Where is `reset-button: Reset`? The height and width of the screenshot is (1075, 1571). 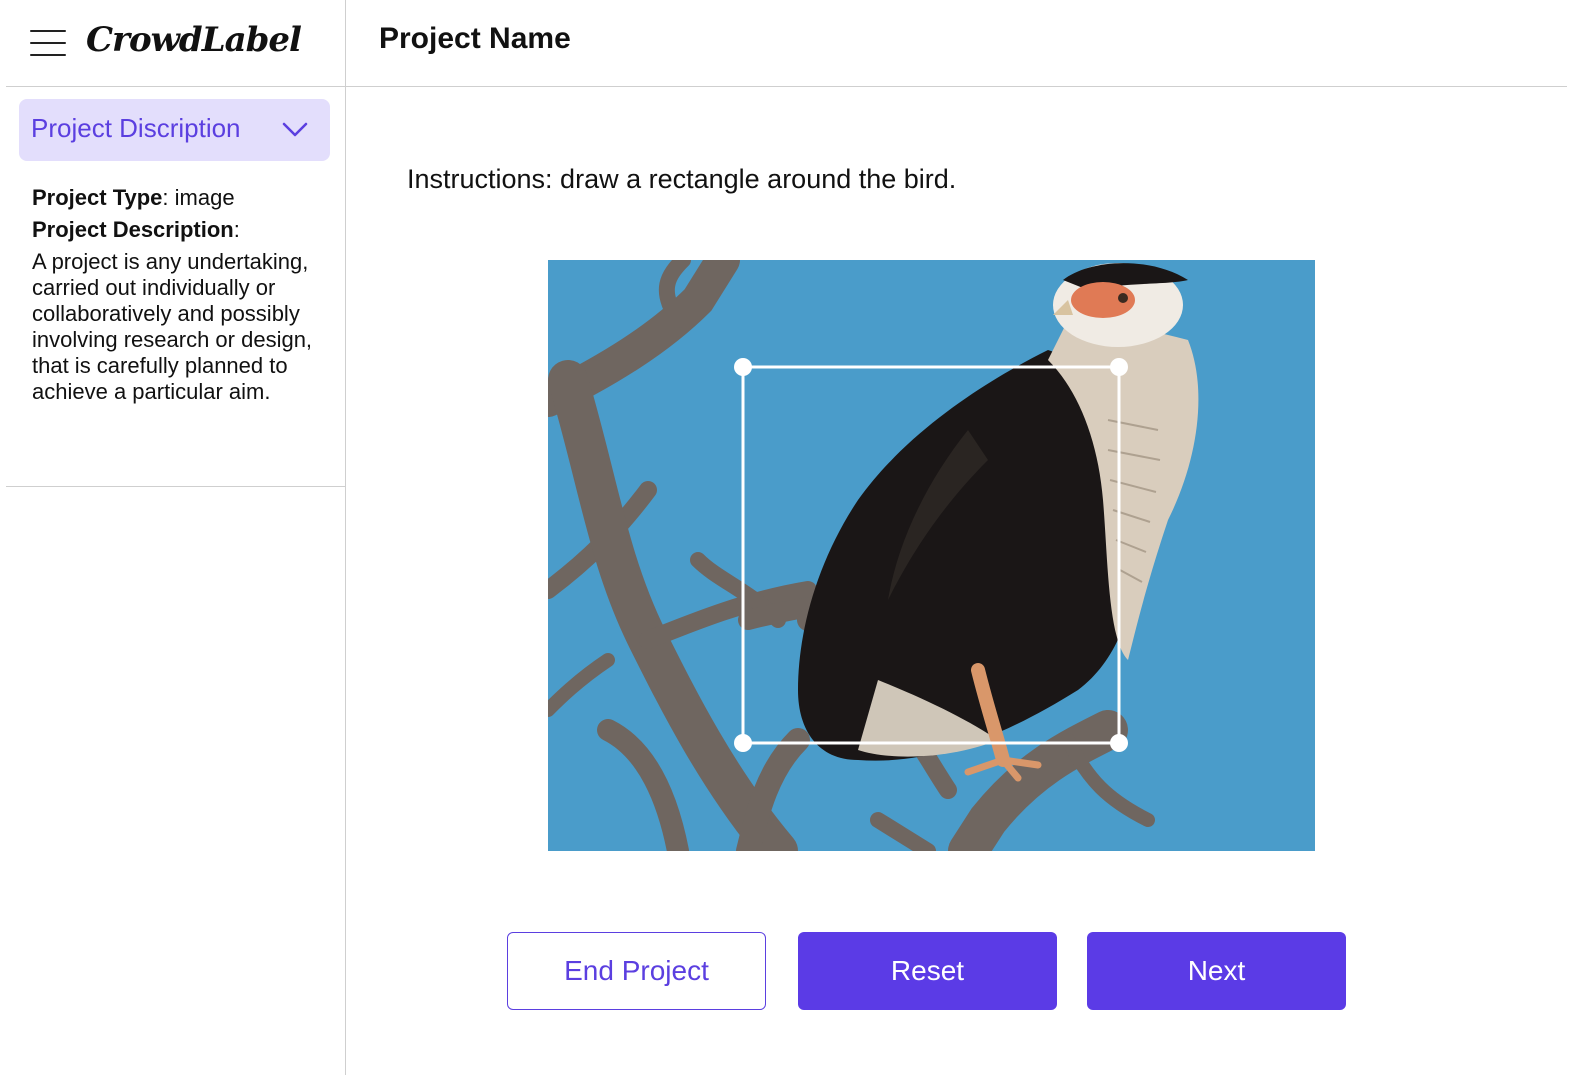
reset-button: Reset is located at coordinates (927, 971).